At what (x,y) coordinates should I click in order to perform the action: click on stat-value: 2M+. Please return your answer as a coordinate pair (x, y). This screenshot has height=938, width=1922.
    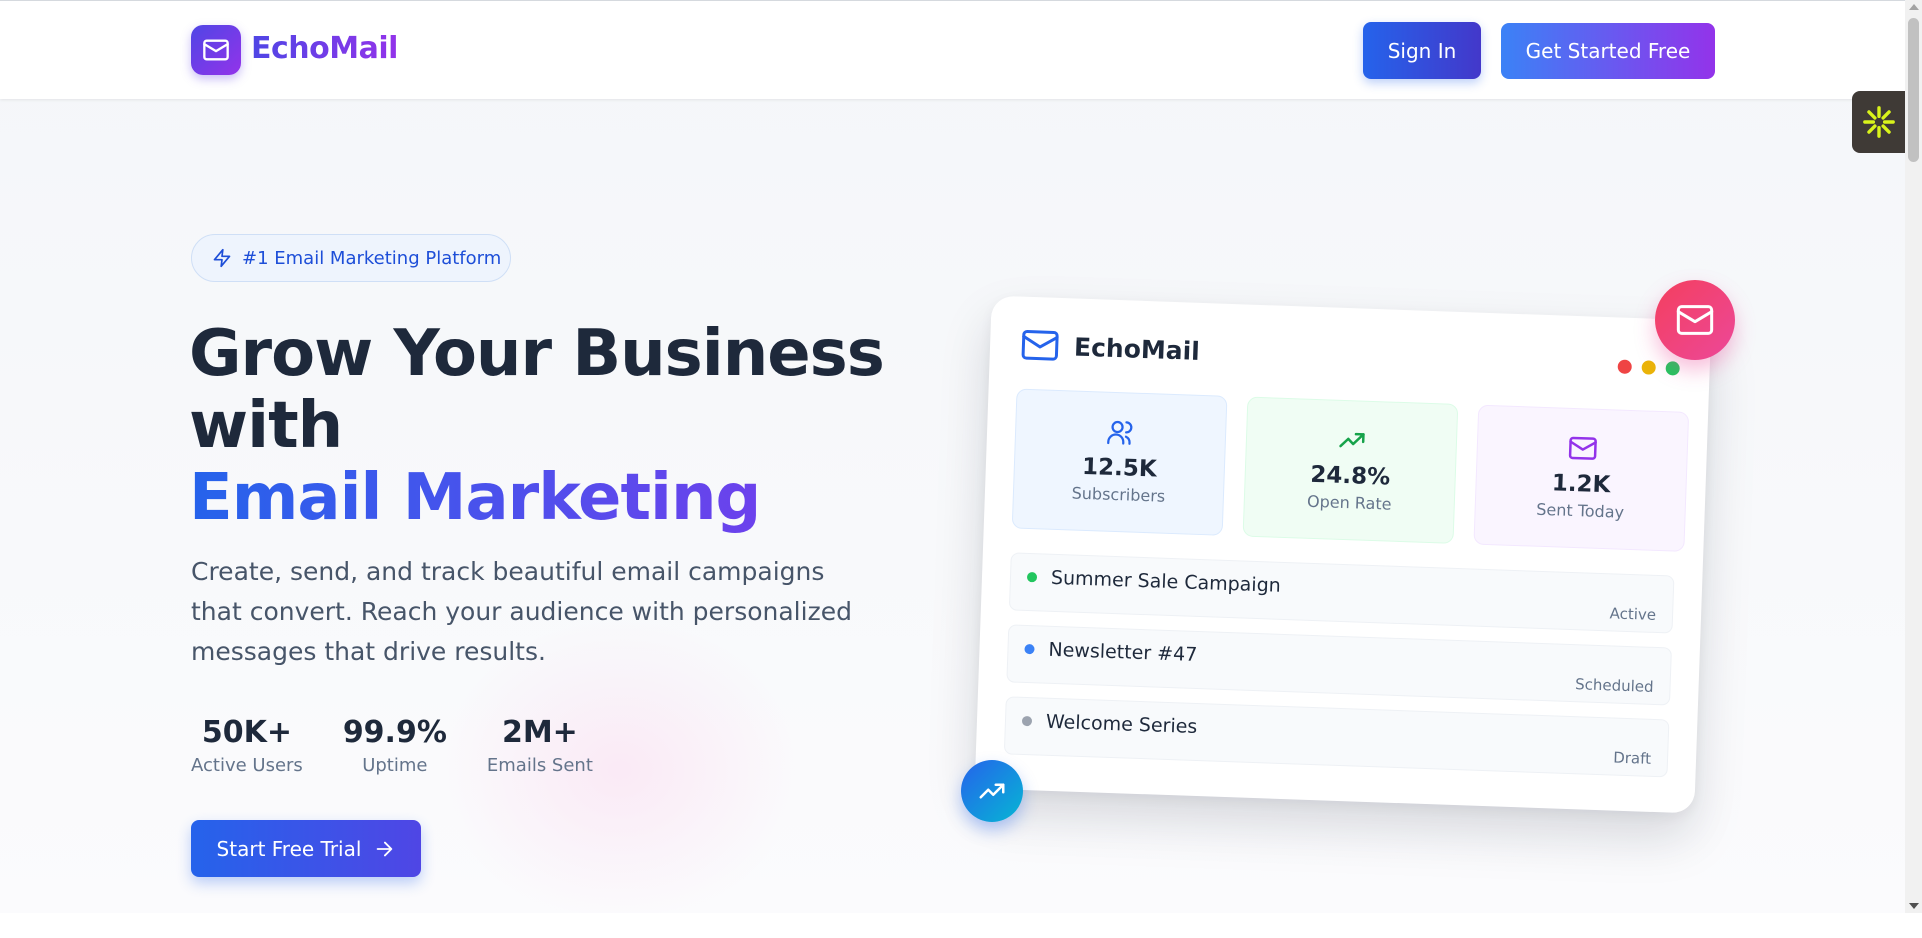
    Looking at the image, I should click on (539, 732).